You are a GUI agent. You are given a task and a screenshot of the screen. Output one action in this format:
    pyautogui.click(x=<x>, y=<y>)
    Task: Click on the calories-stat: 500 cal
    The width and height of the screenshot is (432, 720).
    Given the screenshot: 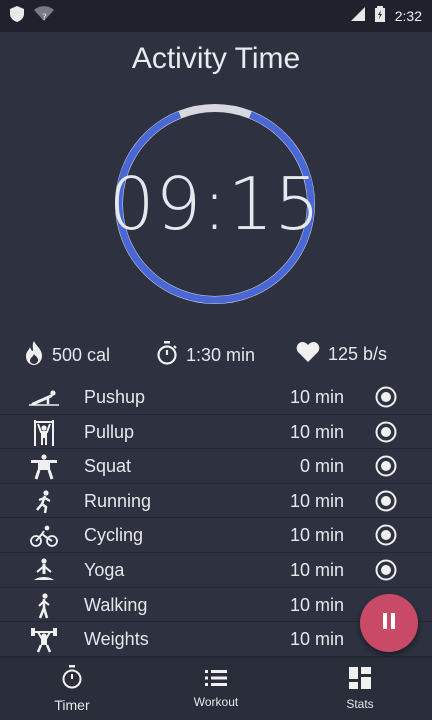 What is the action you would take?
    pyautogui.click(x=67, y=355)
    